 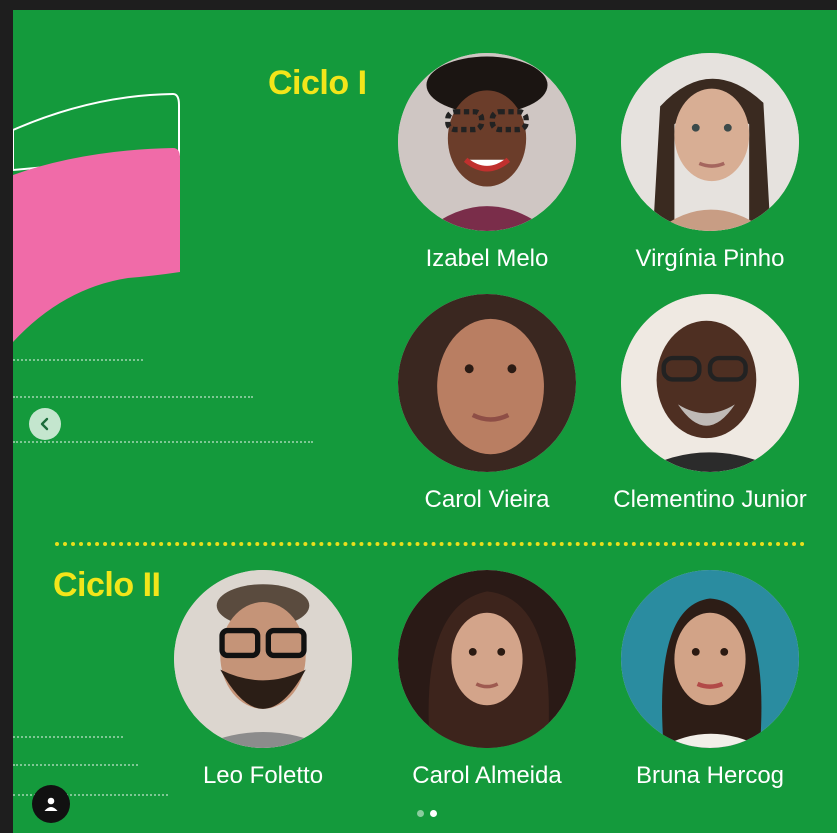 What do you see at coordinates (487, 258) in the screenshot?
I see `person-name: Izabel Melo` at bounding box center [487, 258].